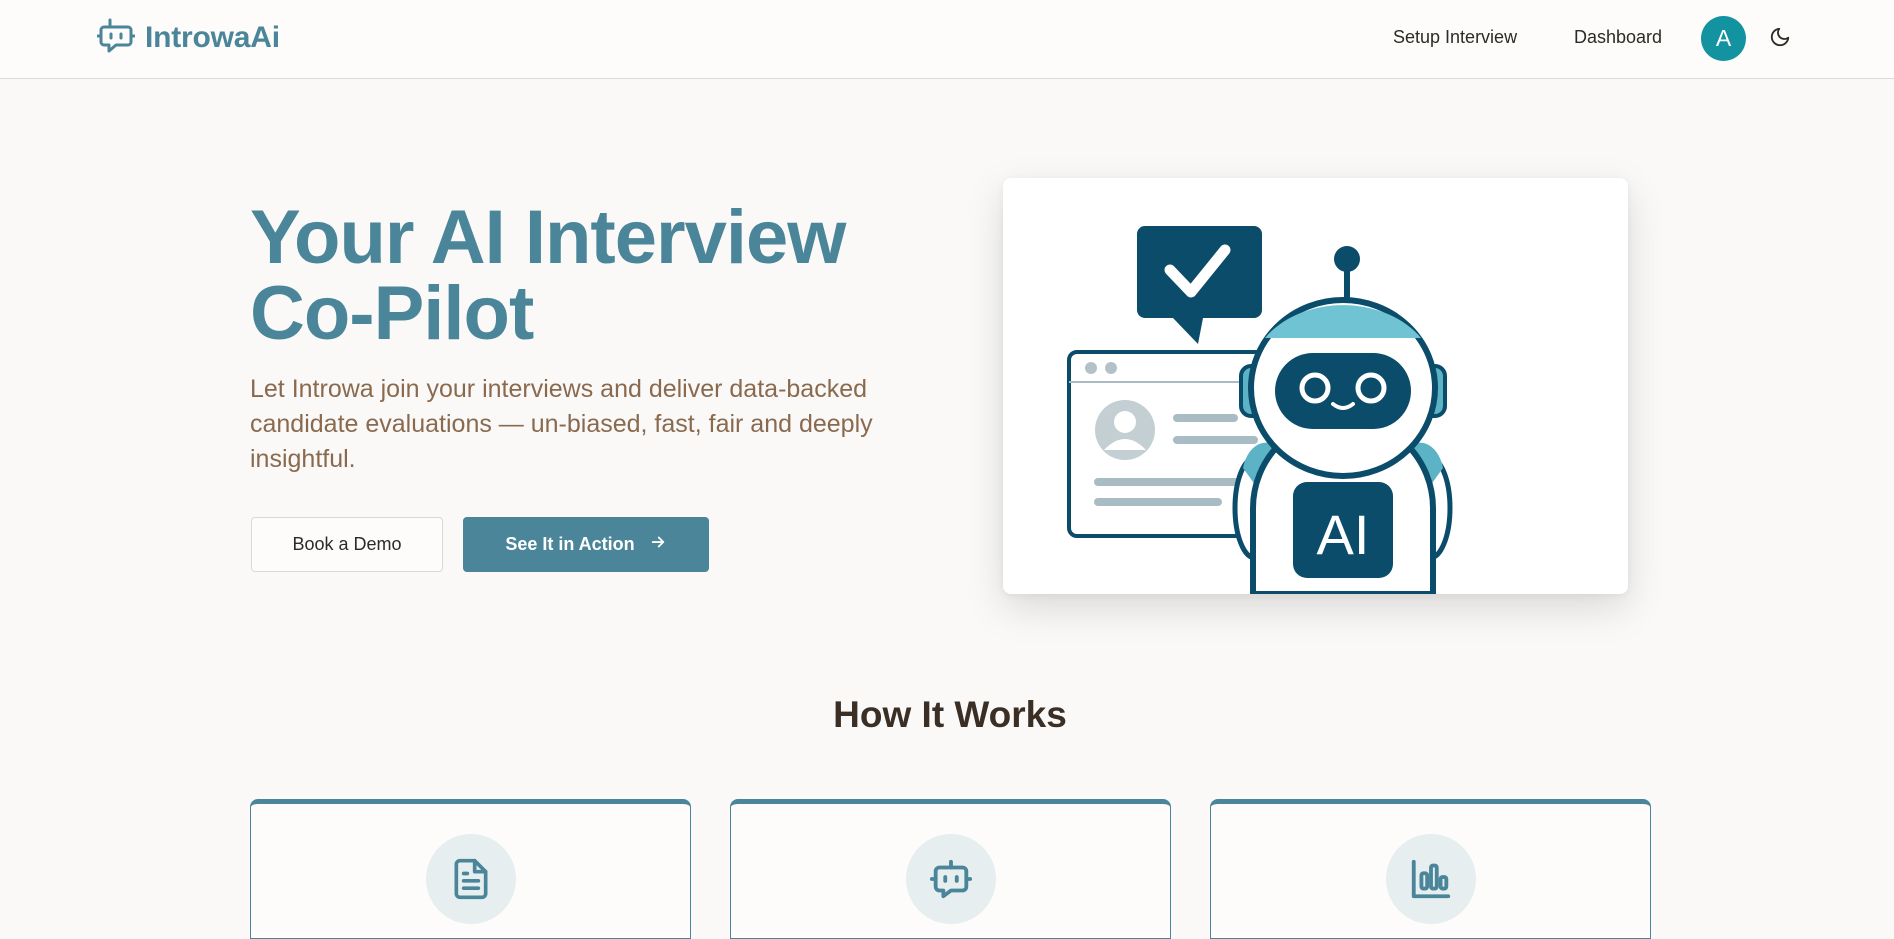 The width and height of the screenshot is (1894, 939). Describe the element at coordinates (658, 544) in the screenshot. I see `arrow-right-icon` at that location.